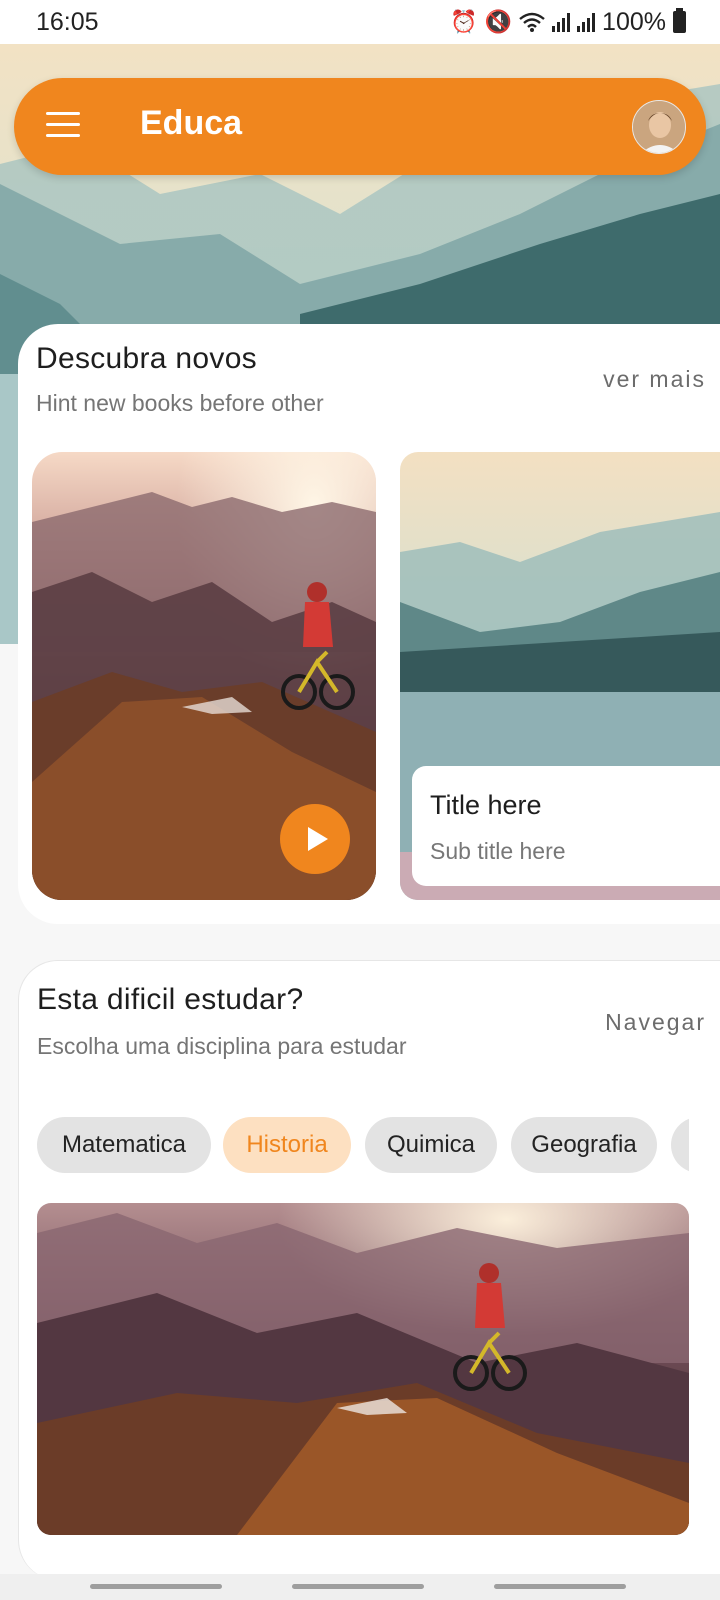 The width and height of the screenshot is (720, 1600). I want to click on study-title: Esta dificil estudar?, so click(170, 999).